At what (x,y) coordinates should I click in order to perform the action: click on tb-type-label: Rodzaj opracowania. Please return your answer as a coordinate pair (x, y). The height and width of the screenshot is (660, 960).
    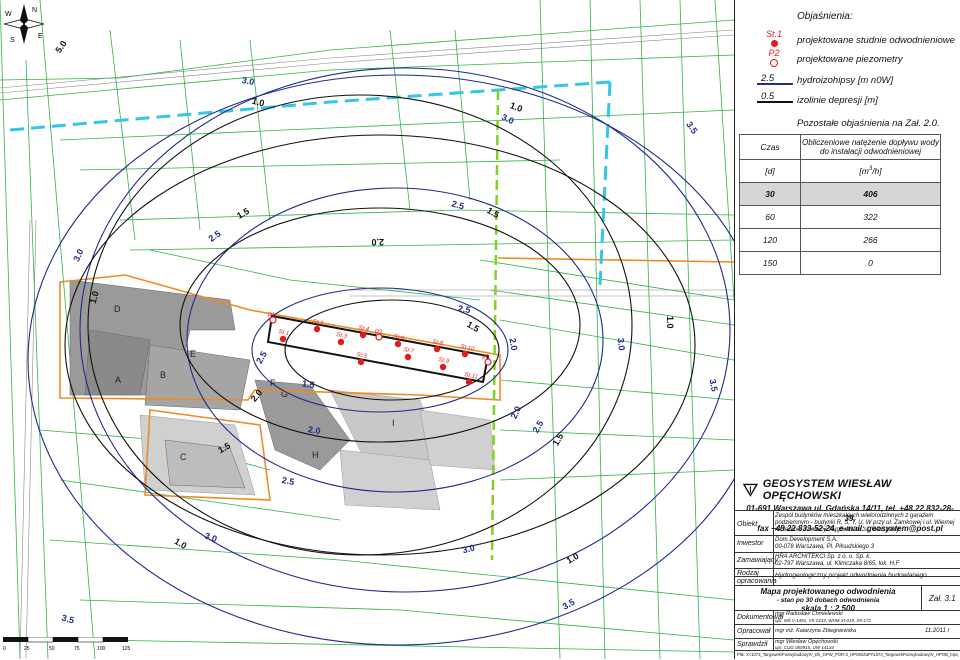
    Looking at the image, I should click on (757, 577).